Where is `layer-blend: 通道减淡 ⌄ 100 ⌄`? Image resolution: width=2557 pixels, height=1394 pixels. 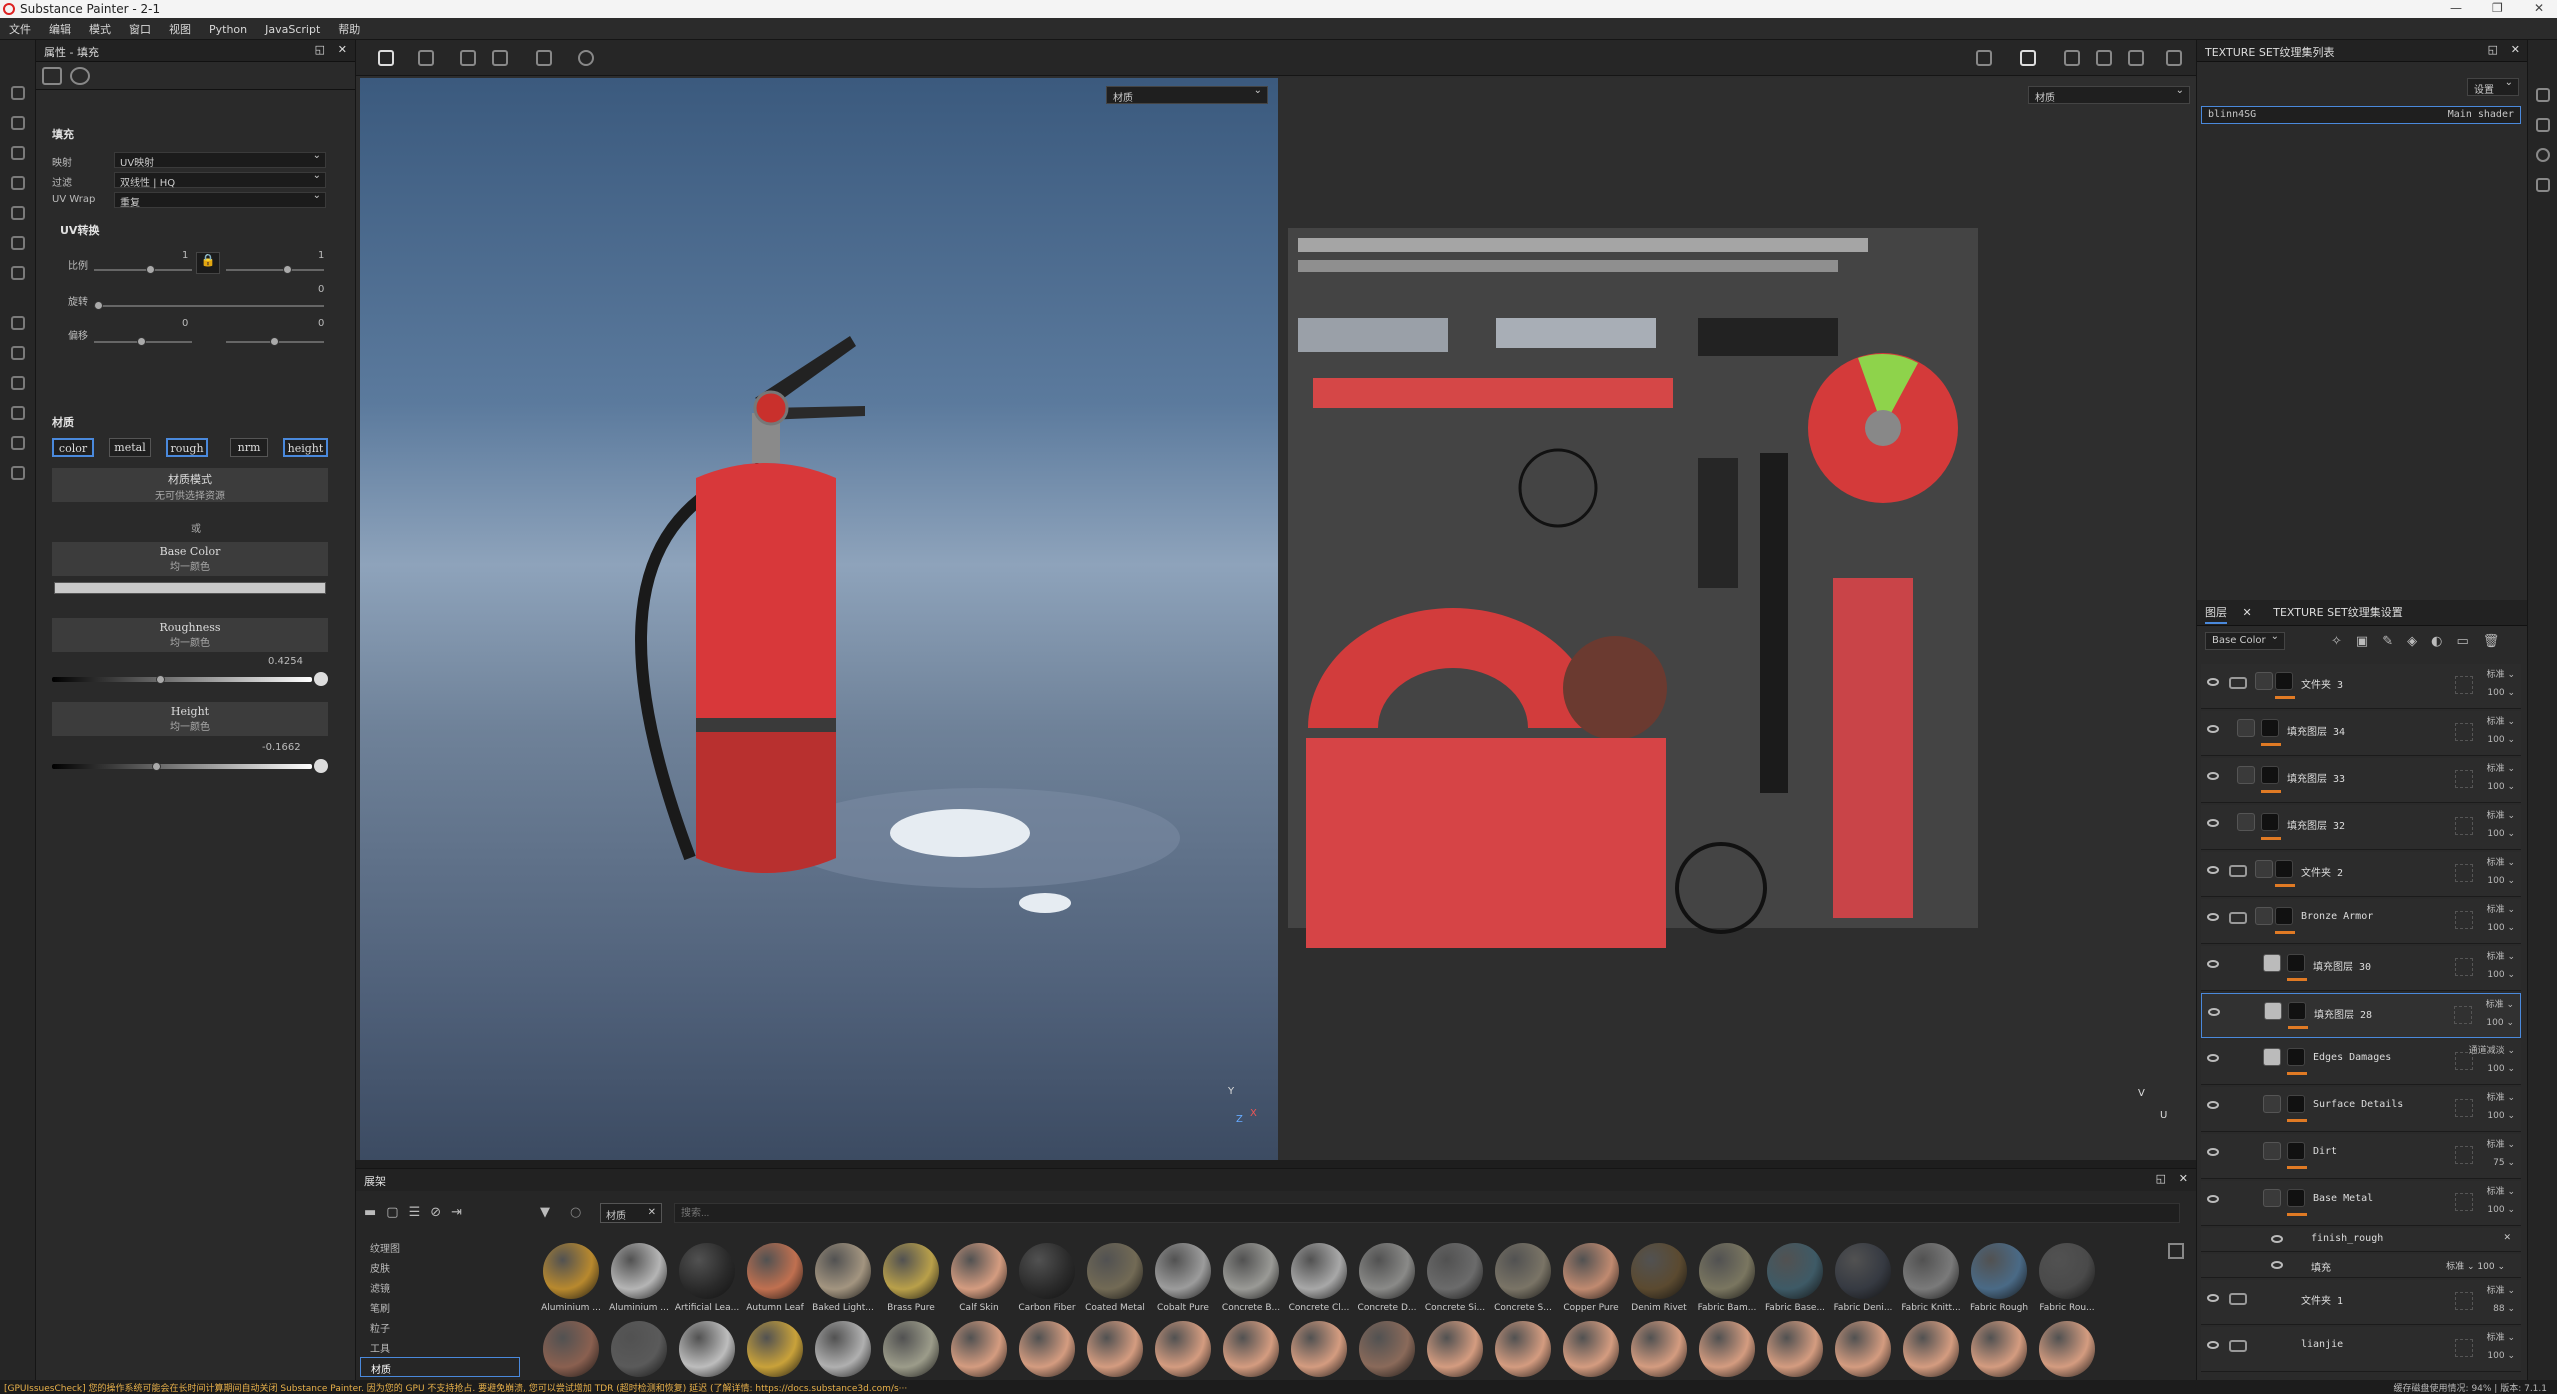
layer-blend: 通道减淡 ⌄ 100 ⌄ is located at coordinates (2492, 1060).